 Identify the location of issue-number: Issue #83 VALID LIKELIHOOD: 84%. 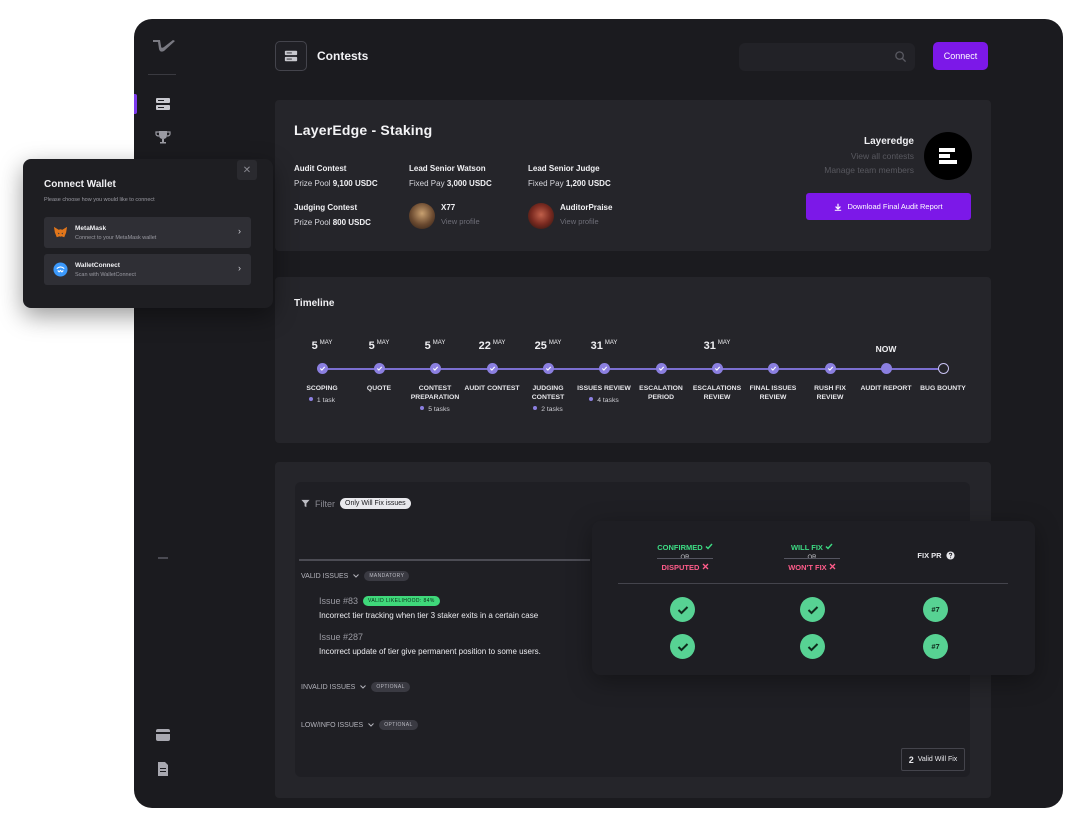
(379, 601).